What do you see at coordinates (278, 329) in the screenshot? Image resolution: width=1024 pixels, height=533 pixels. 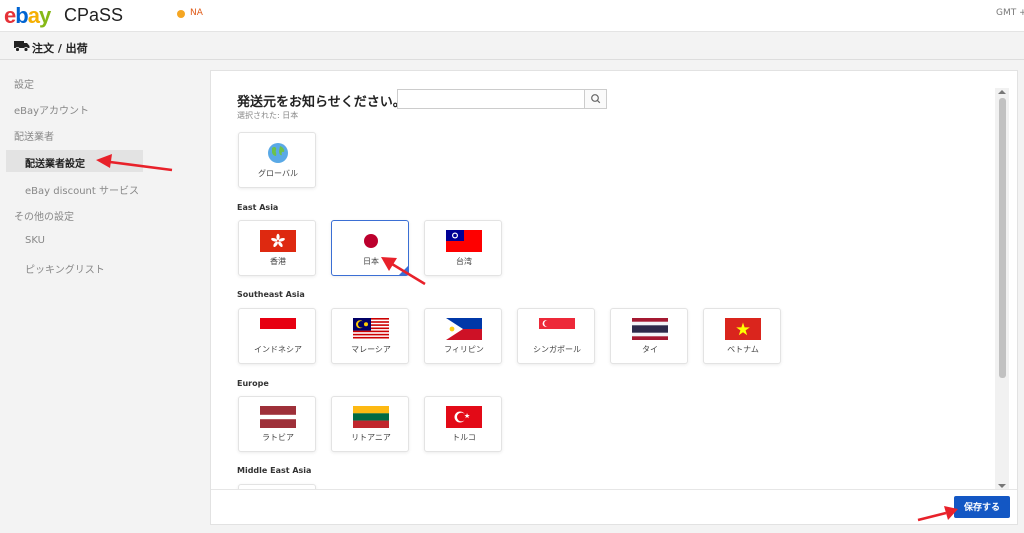 I see `indonesia-flag-icon` at bounding box center [278, 329].